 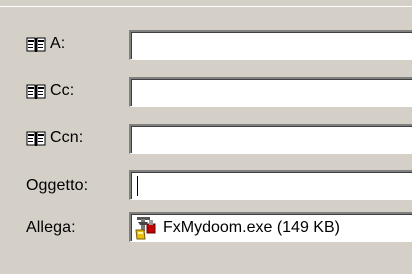 I want to click on subject-row: Oggetto:, so click(x=206, y=186).